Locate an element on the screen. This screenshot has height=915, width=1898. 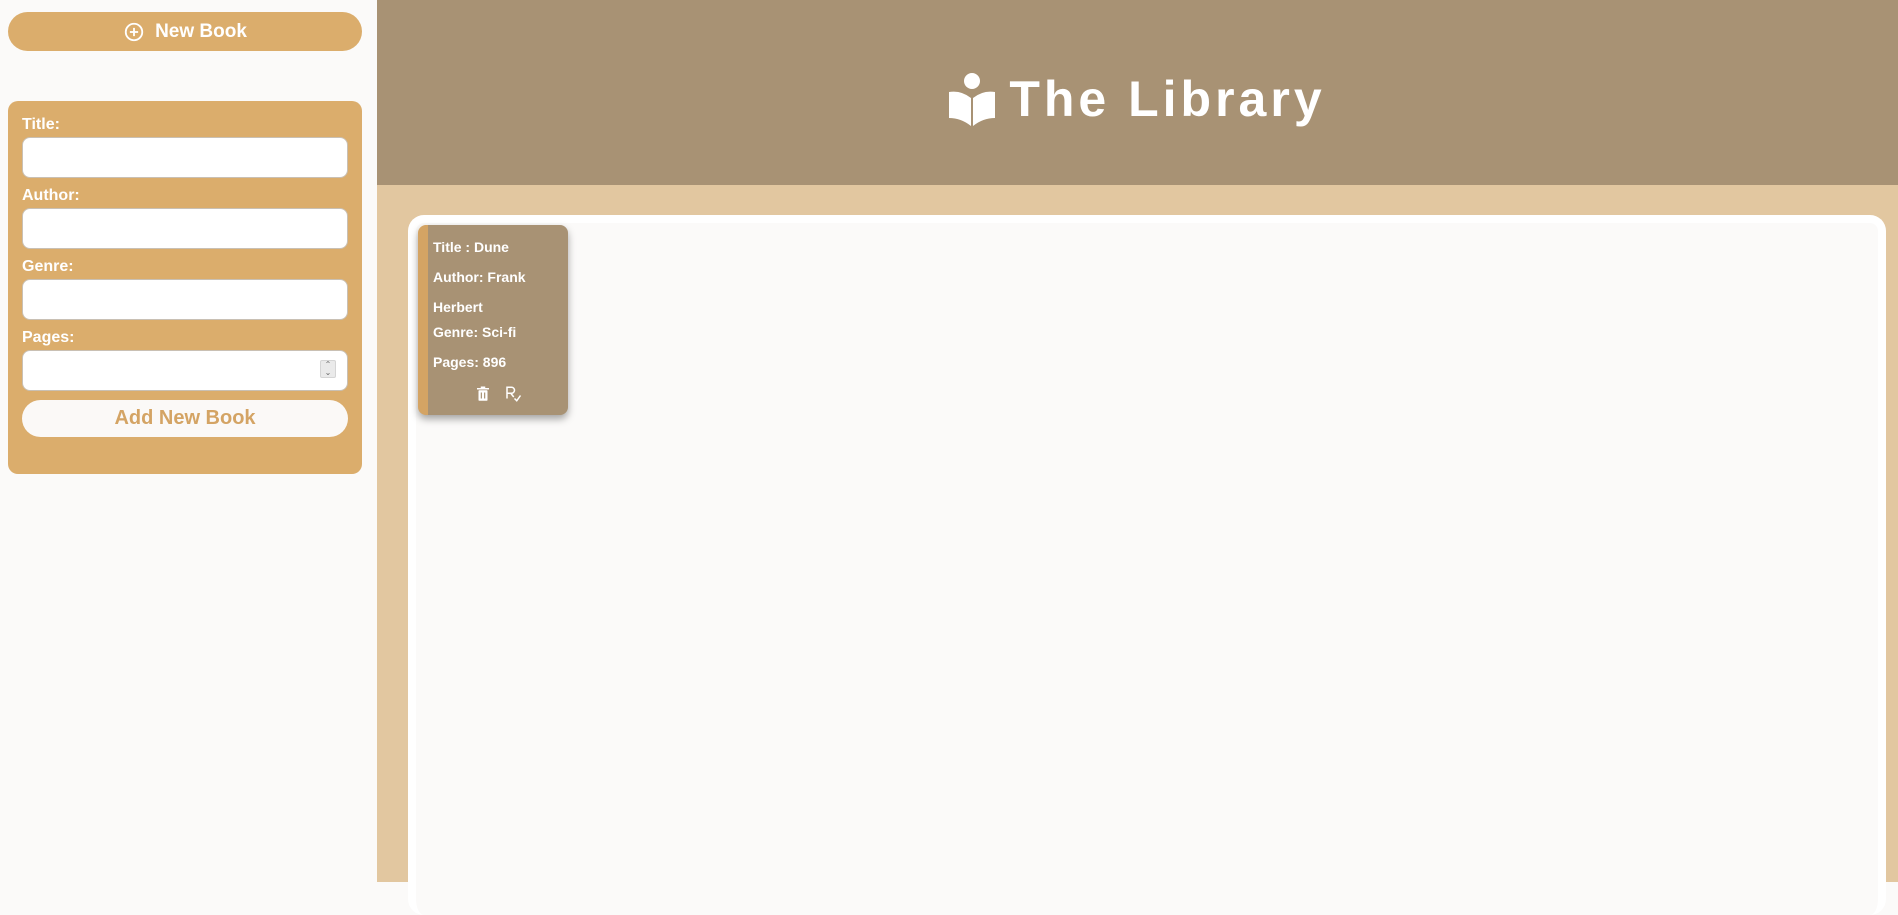
add-new-book-button: Add New Book is located at coordinates (185, 418).